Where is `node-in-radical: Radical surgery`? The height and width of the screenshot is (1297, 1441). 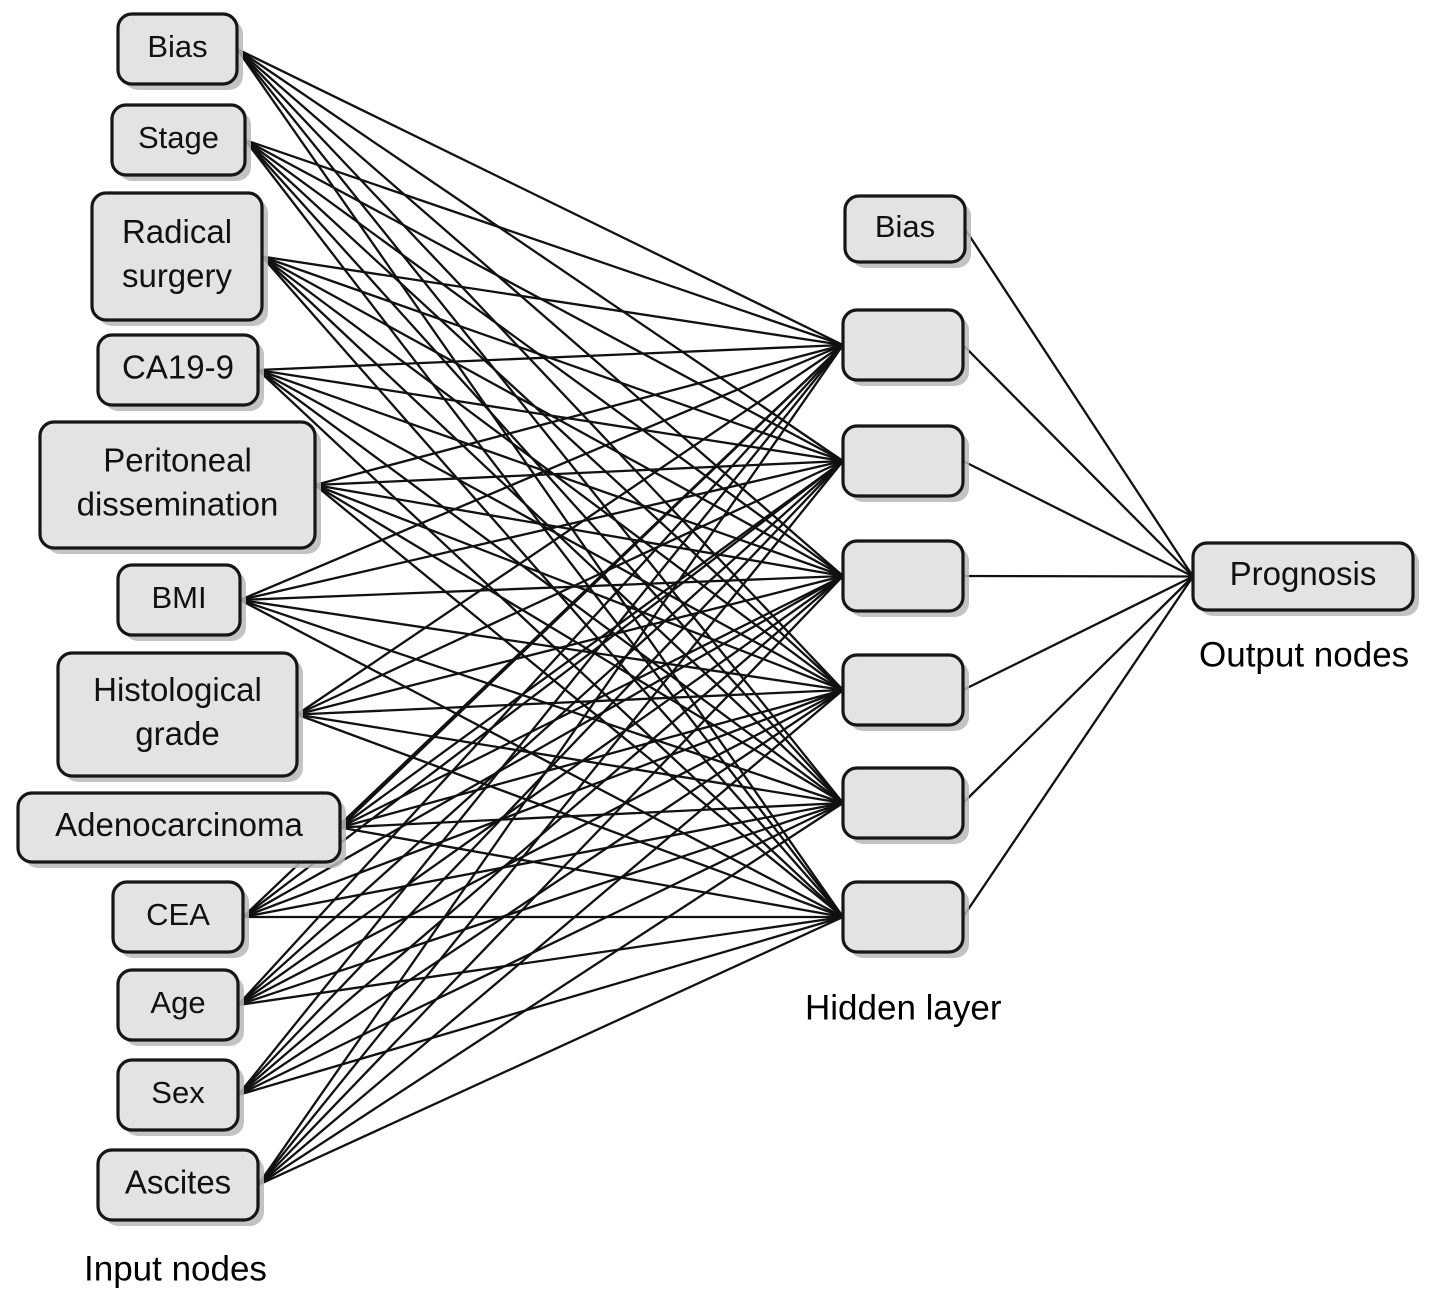
node-in-radical: Radical surgery is located at coordinates (179, 258).